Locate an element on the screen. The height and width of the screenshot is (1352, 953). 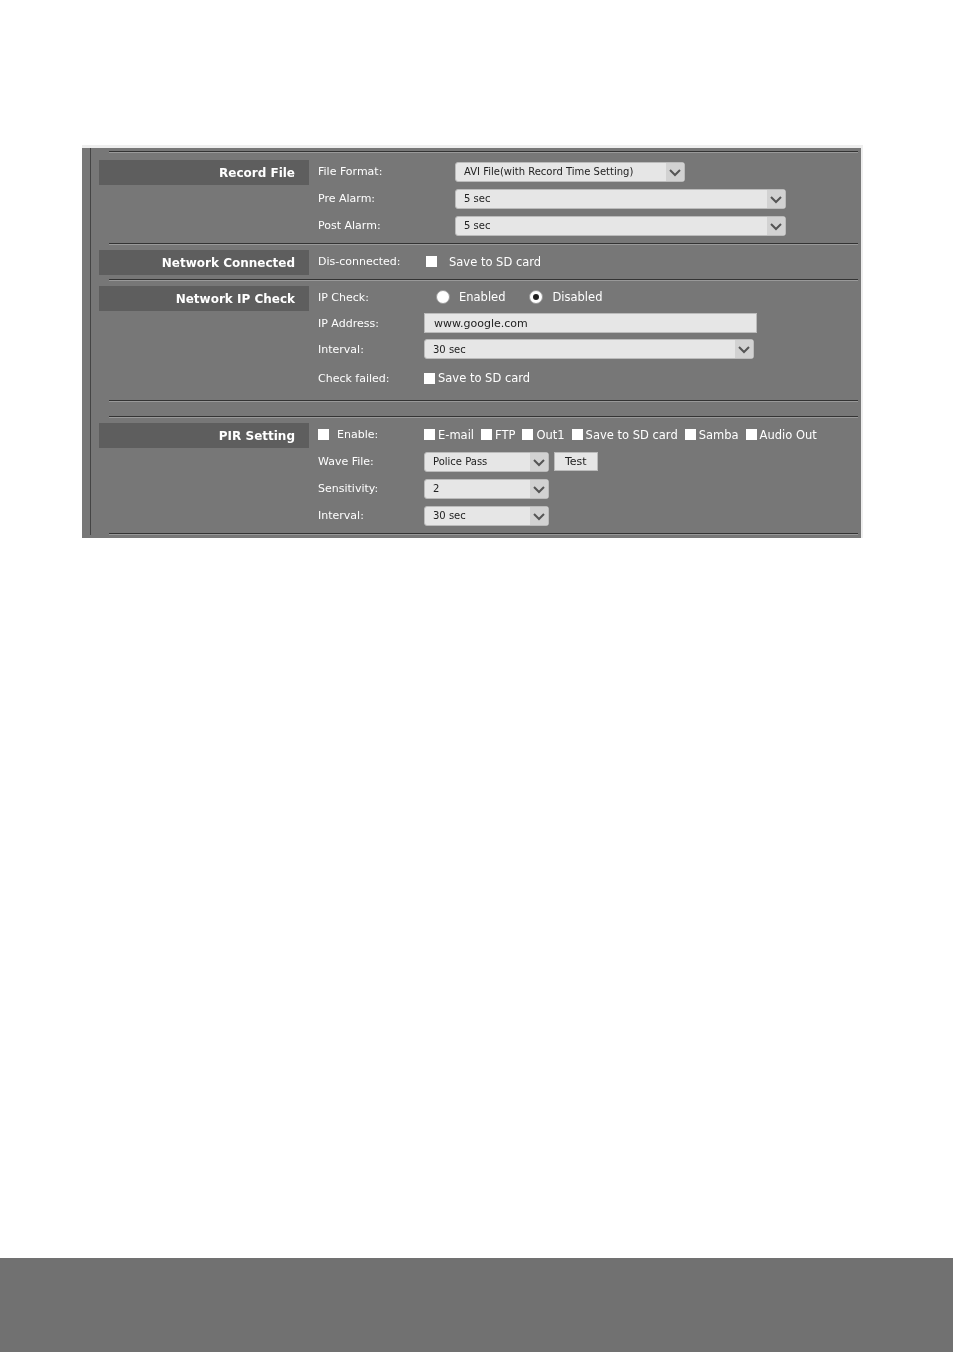
section-header: Network Connected is located at coordinates (204, 262).